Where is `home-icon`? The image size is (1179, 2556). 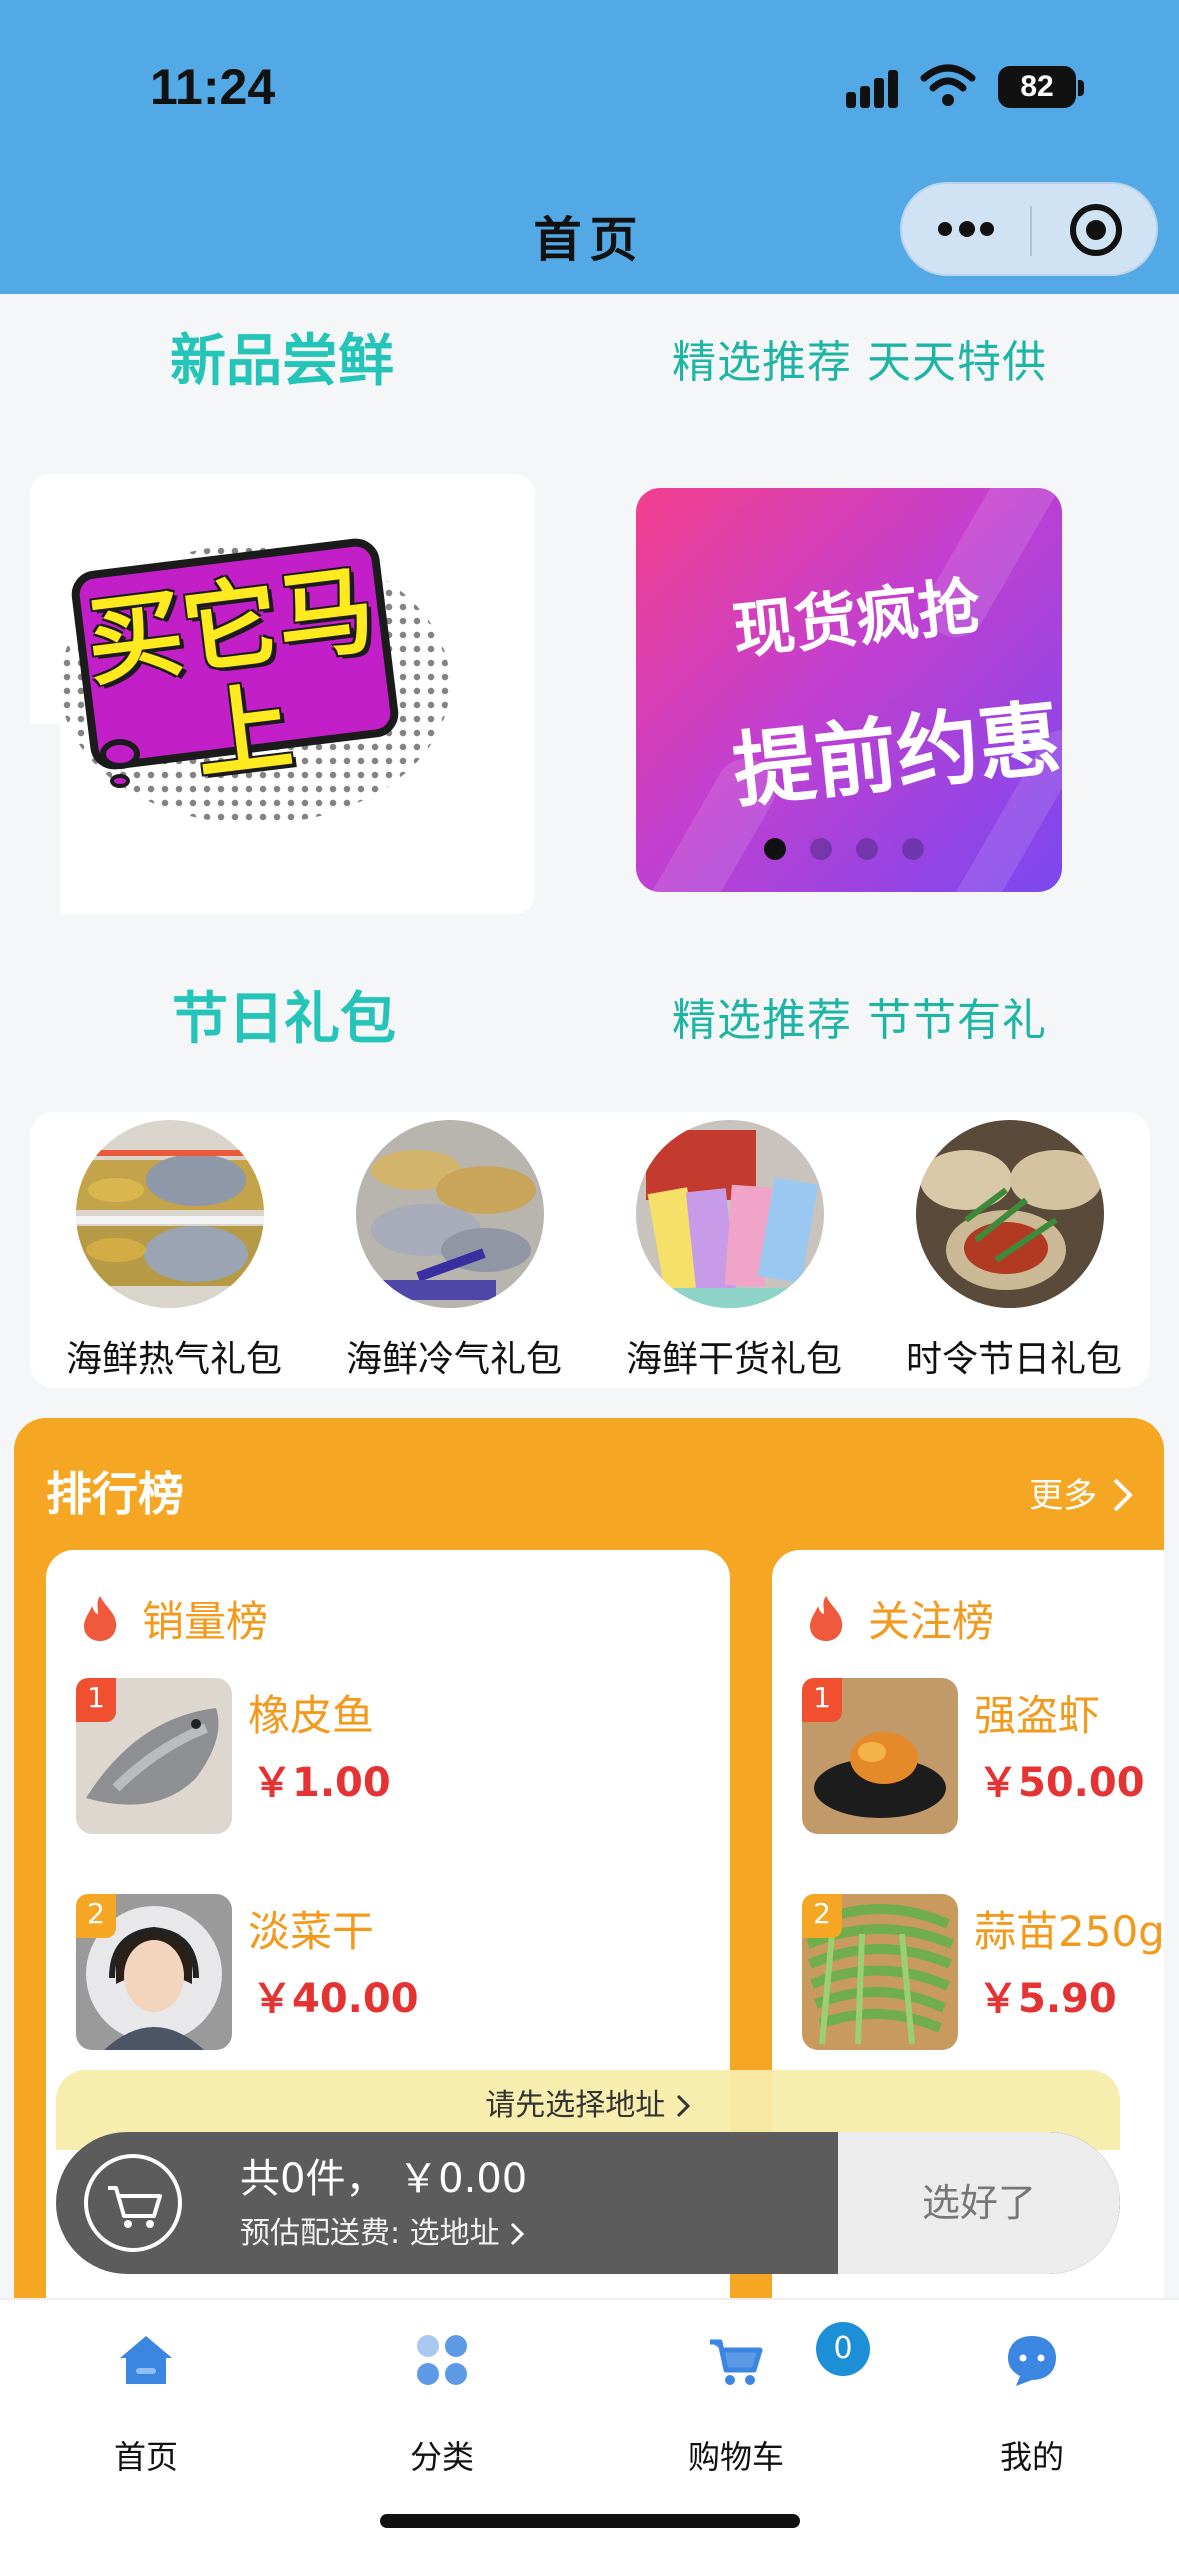
home-icon is located at coordinates (146, 2360).